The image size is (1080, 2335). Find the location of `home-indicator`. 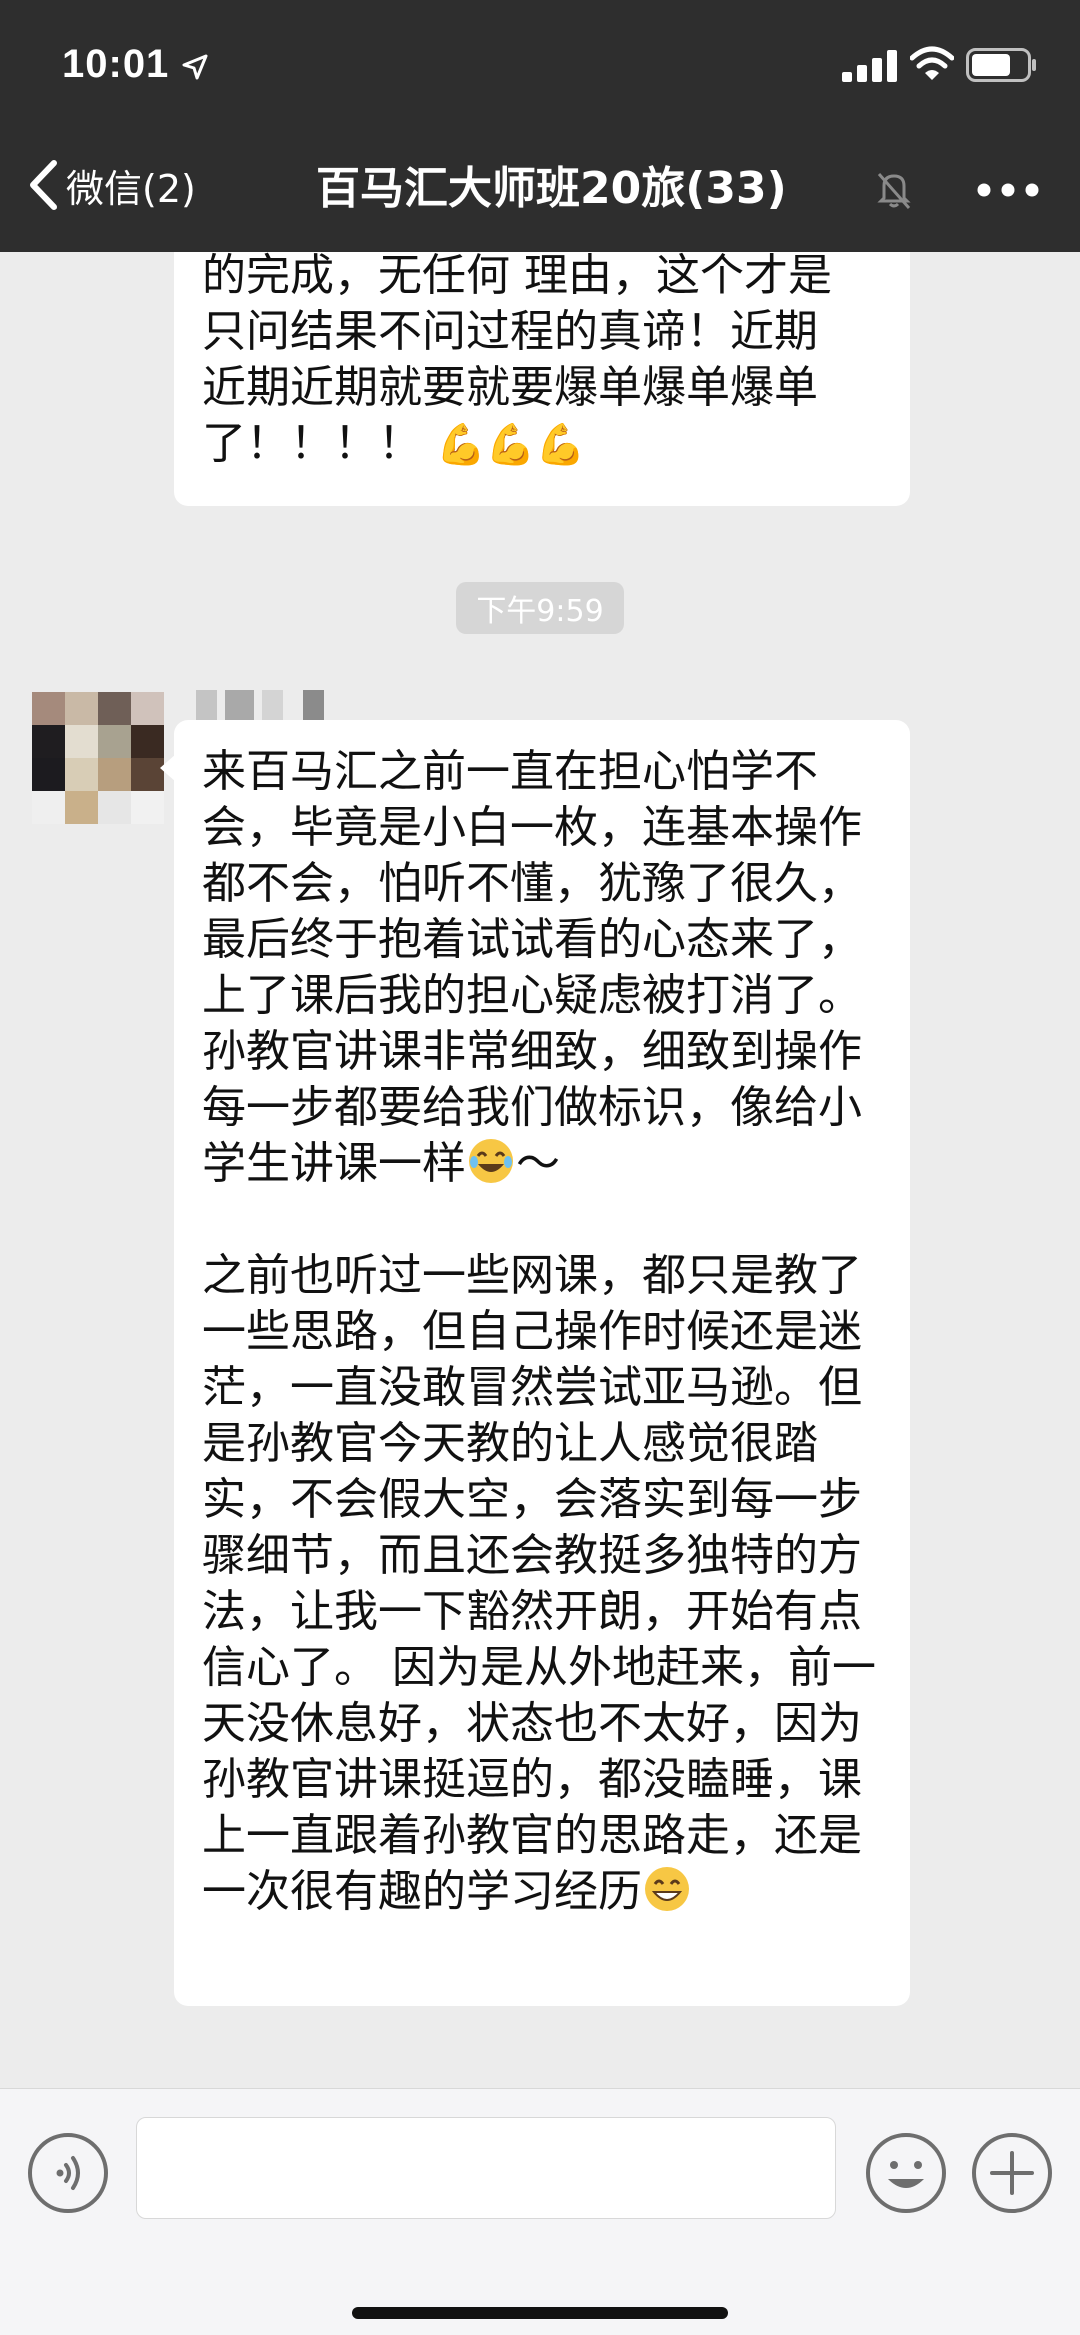

home-indicator is located at coordinates (540, 2313).